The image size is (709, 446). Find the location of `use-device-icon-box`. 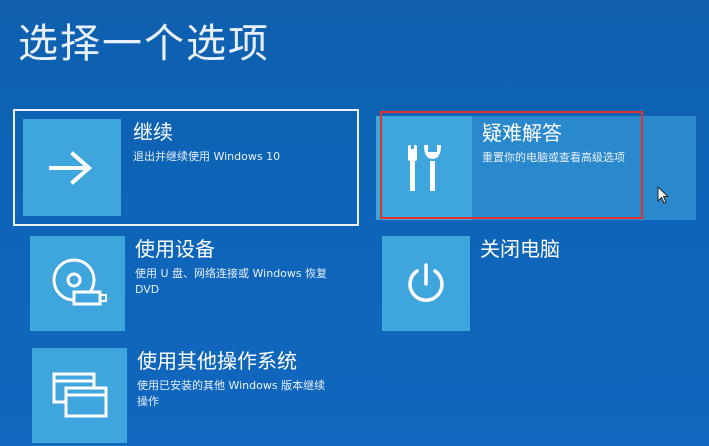

use-device-icon-box is located at coordinates (77, 283).